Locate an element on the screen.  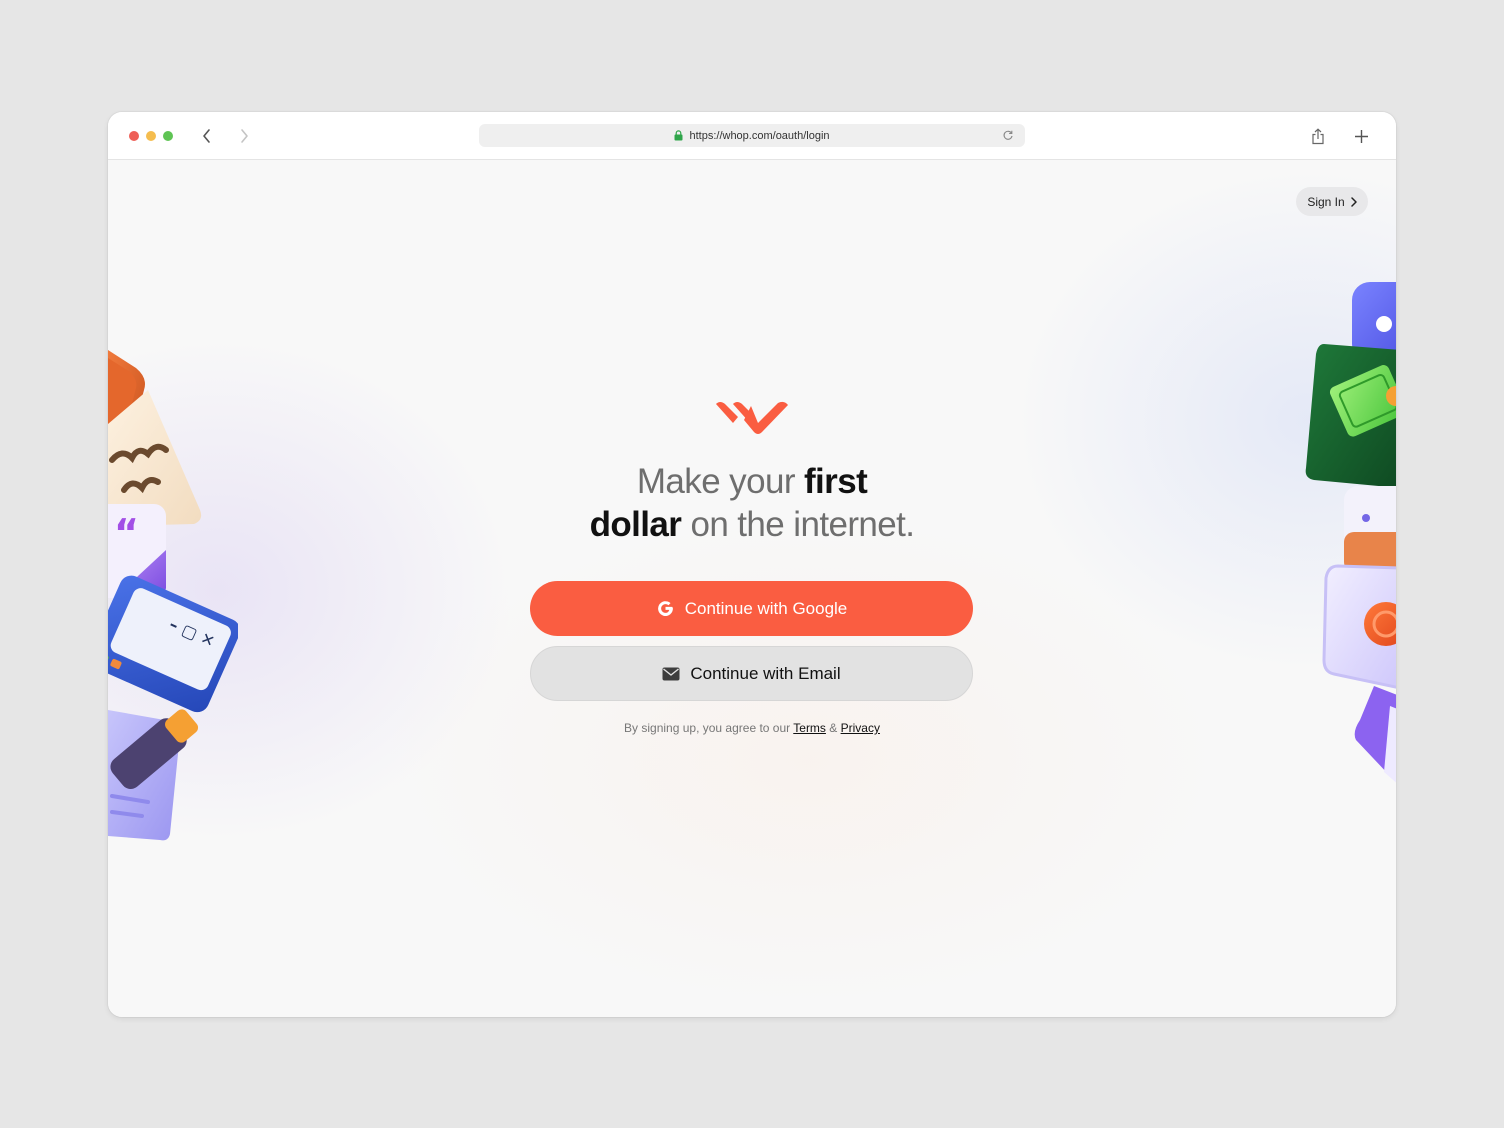
continue-with-google-button: Continue with Google is located at coordinates (751, 608).